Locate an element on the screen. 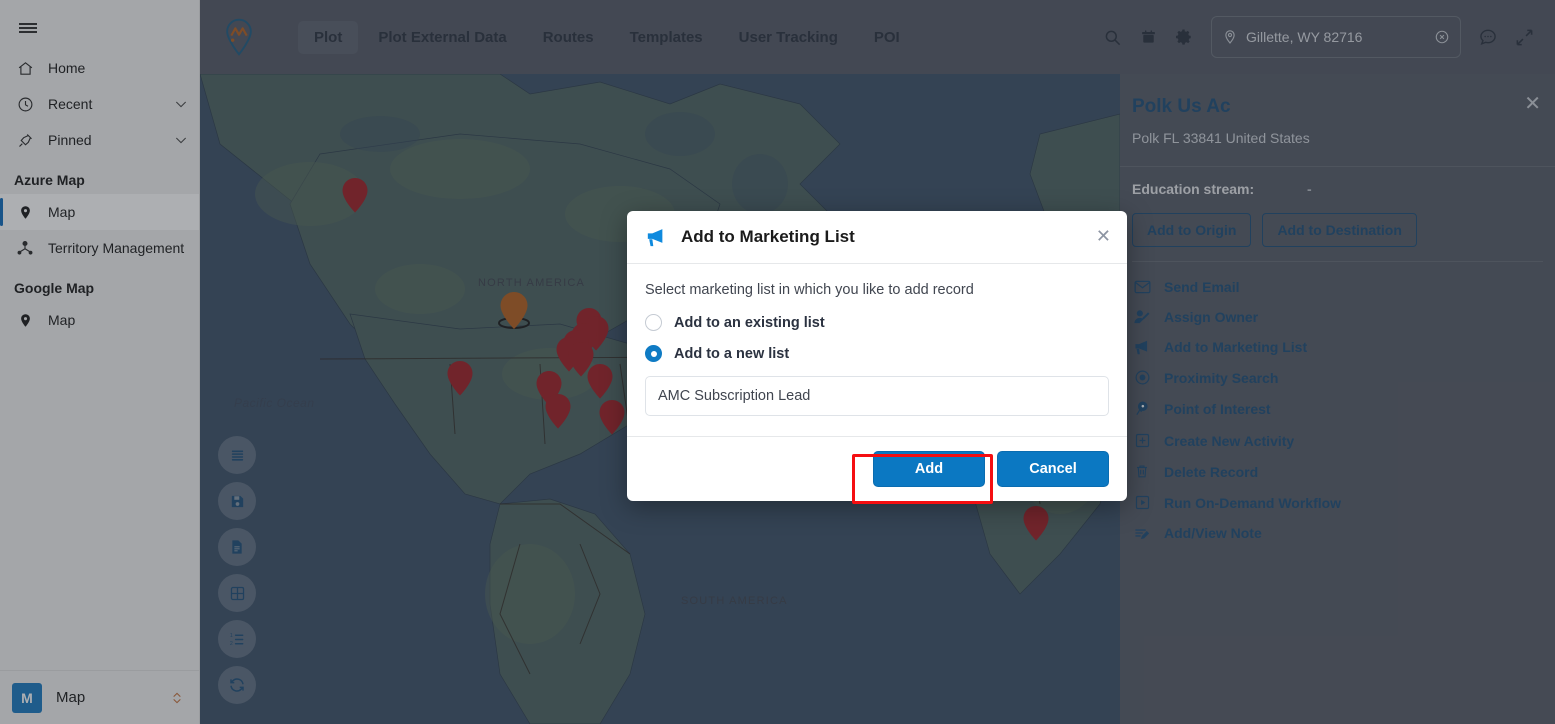  new-list-name-input is located at coordinates (877, 396).